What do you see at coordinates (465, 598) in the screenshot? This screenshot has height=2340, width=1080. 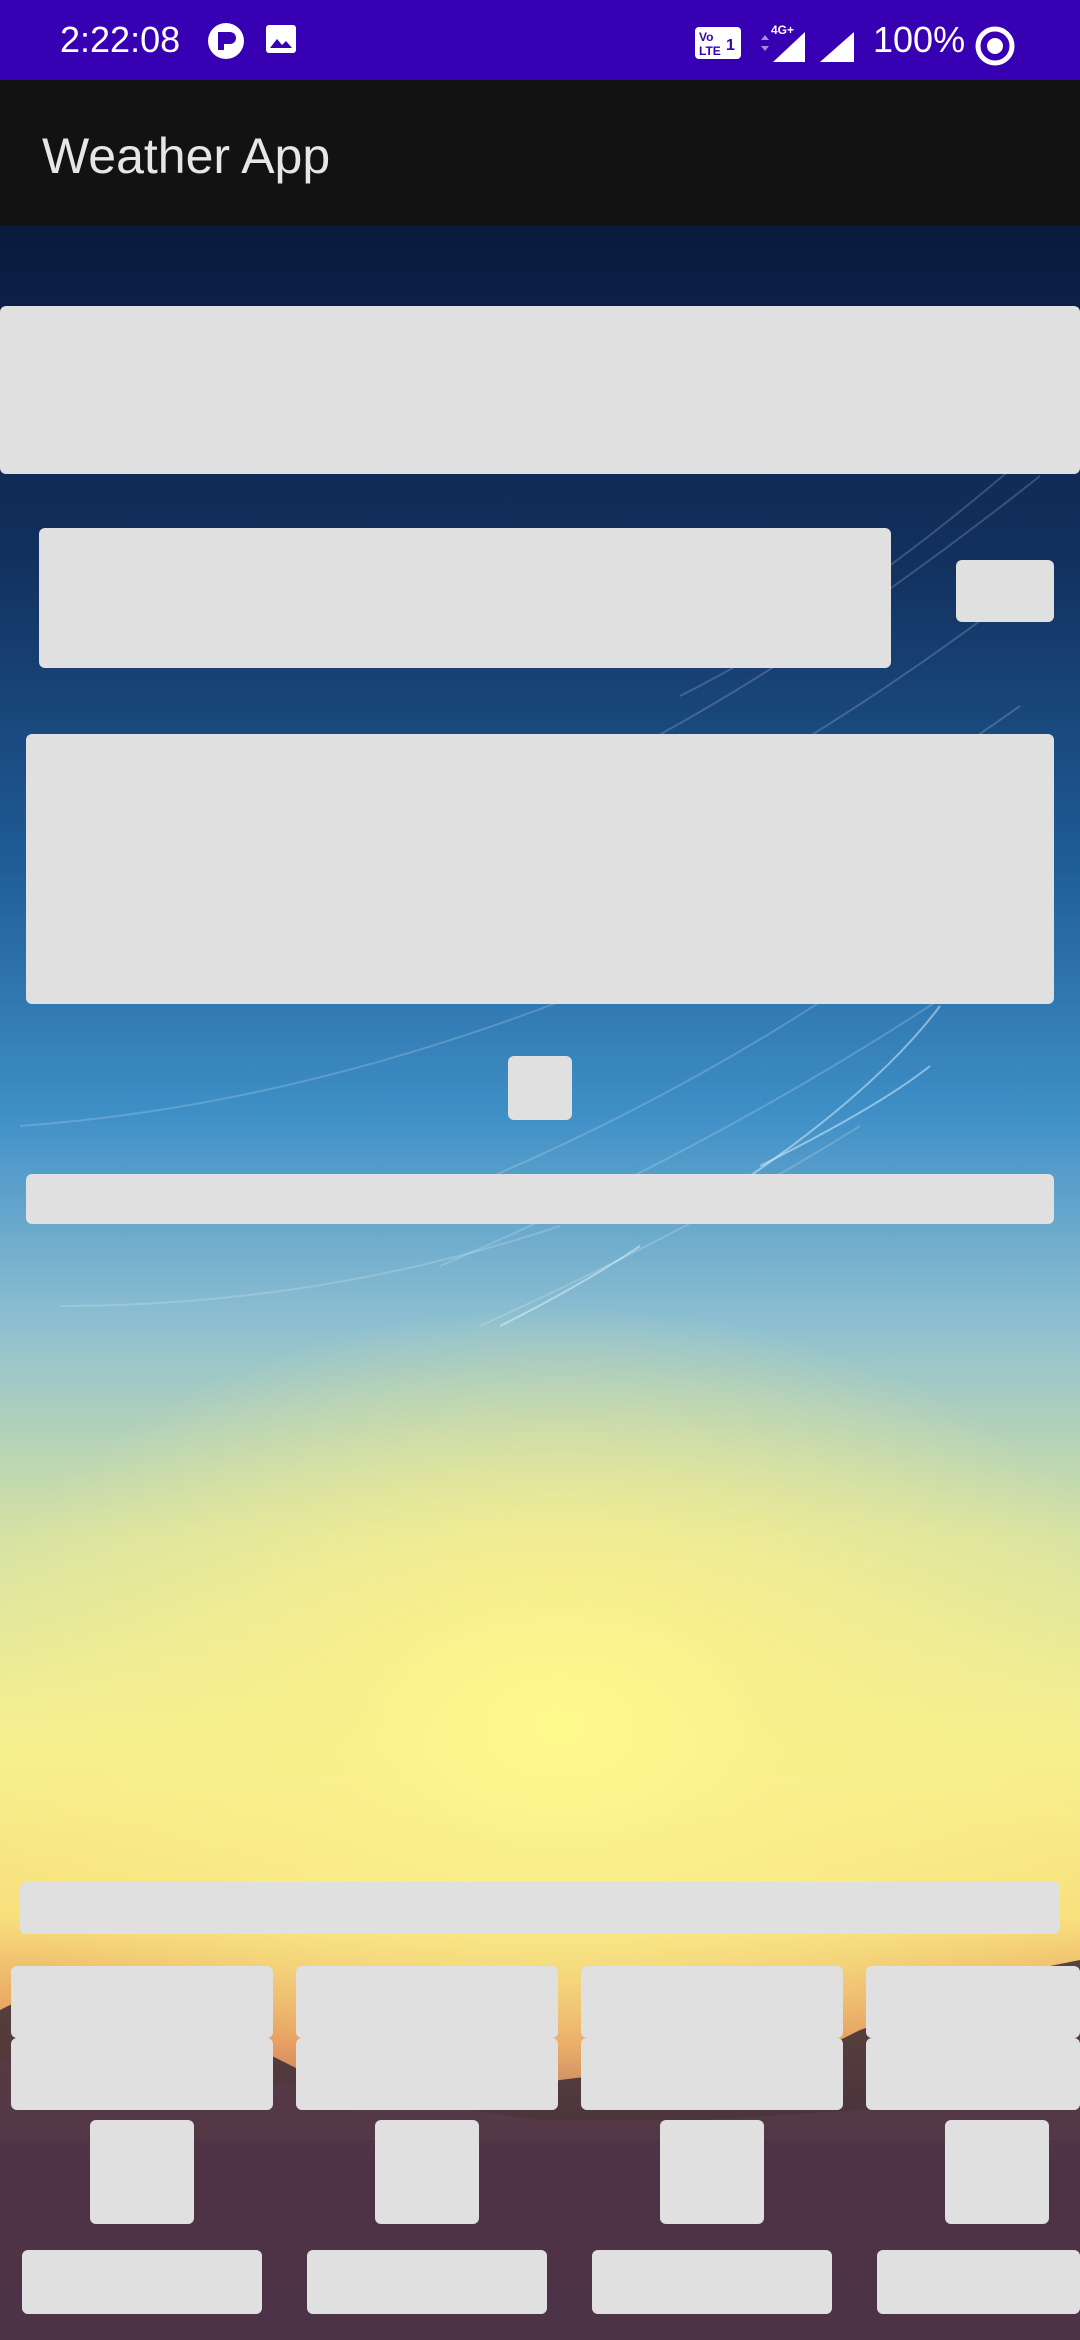 I see `city-input-placeholder` at bounding box center [465, 598].